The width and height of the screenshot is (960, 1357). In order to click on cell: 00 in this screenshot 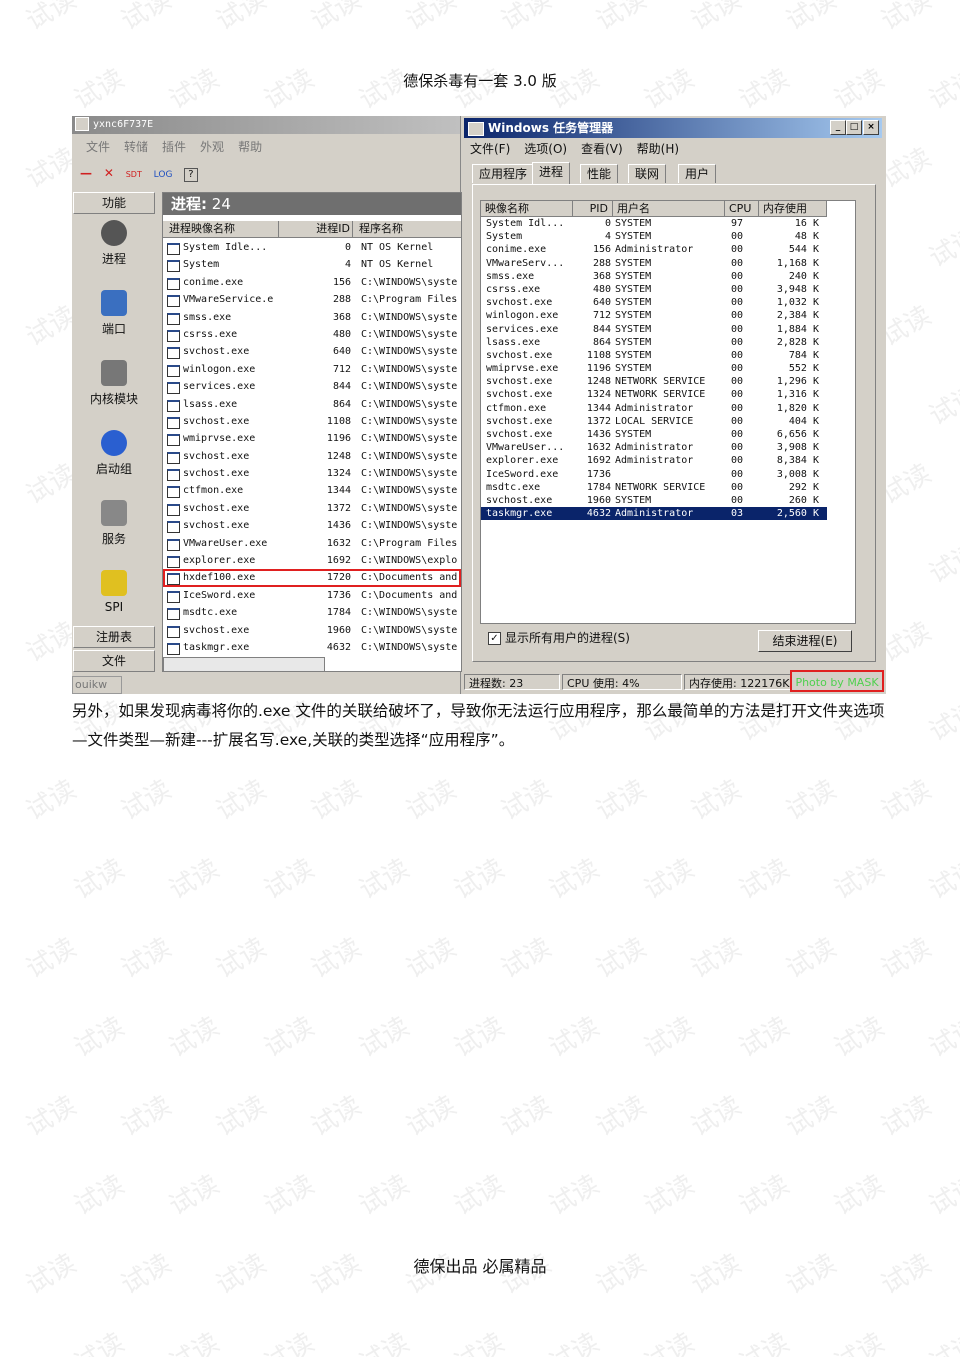, I will do `click(737, 382)`.